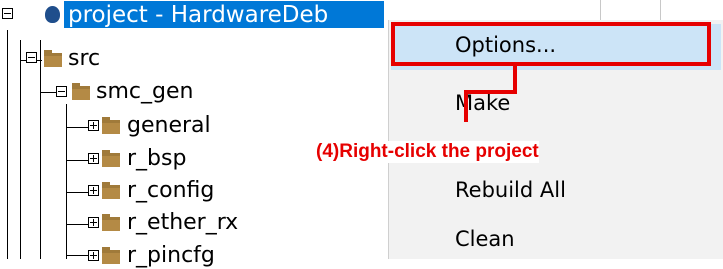 The width and height of the screenshot is (723, 269). Describe the element at coordinates (61, 91) in the screenshot. I see `collapse-toggle-smc-gen` at that location.